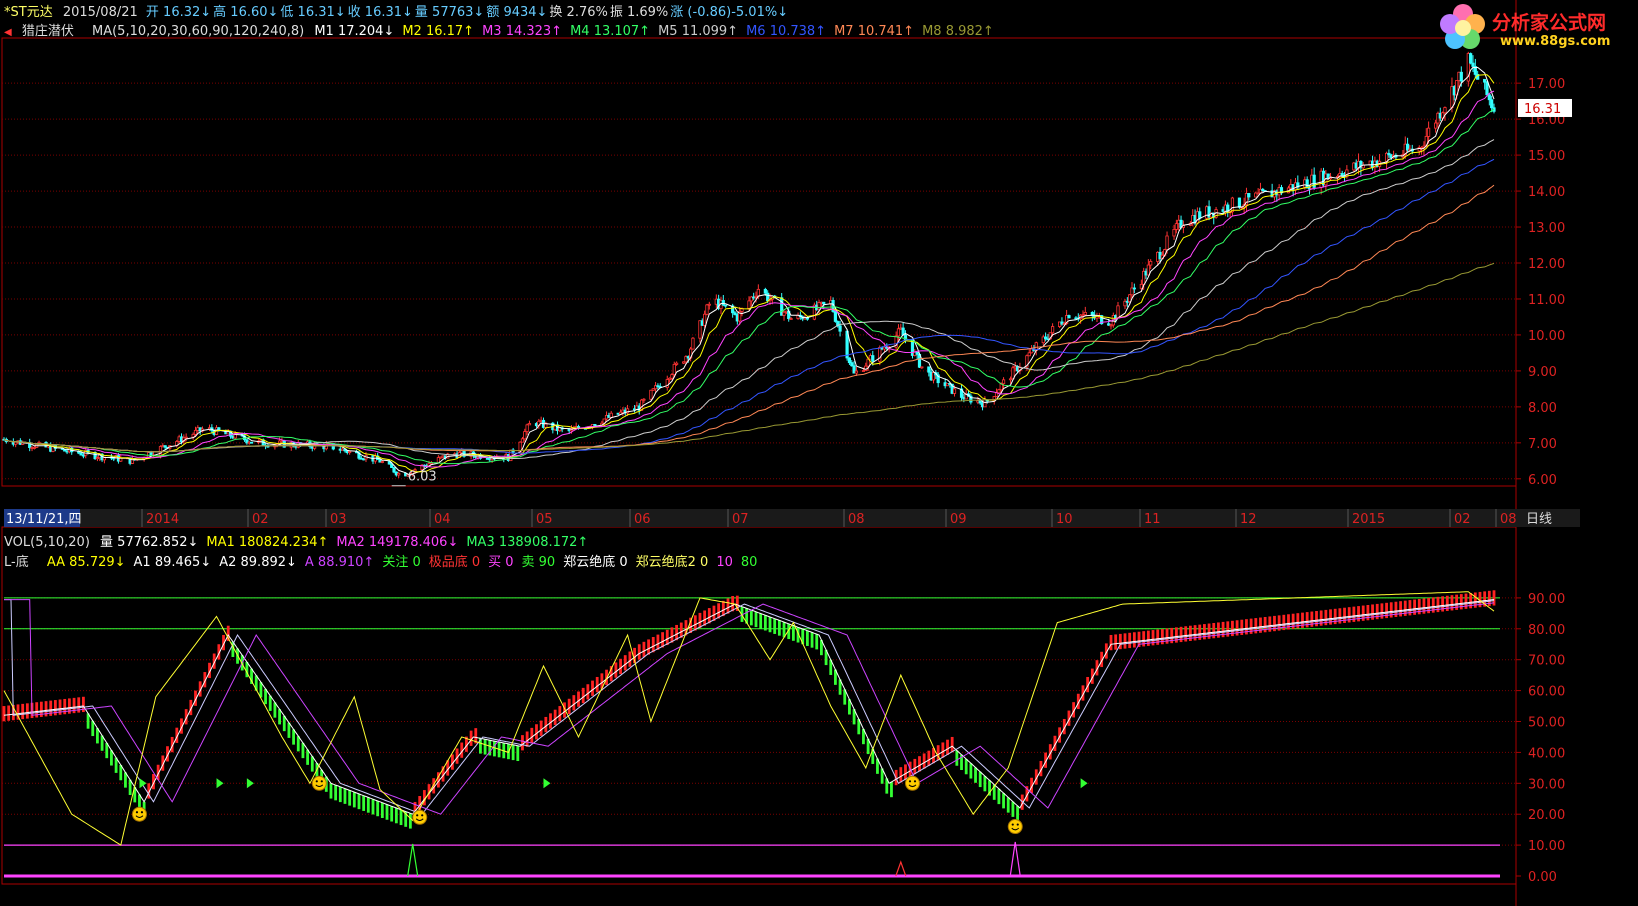 This screenshot has width=1638, height=906. Describe the element at coordinates (162, 519) in the screenshot. I see `date-label-0: 2014` at that location.